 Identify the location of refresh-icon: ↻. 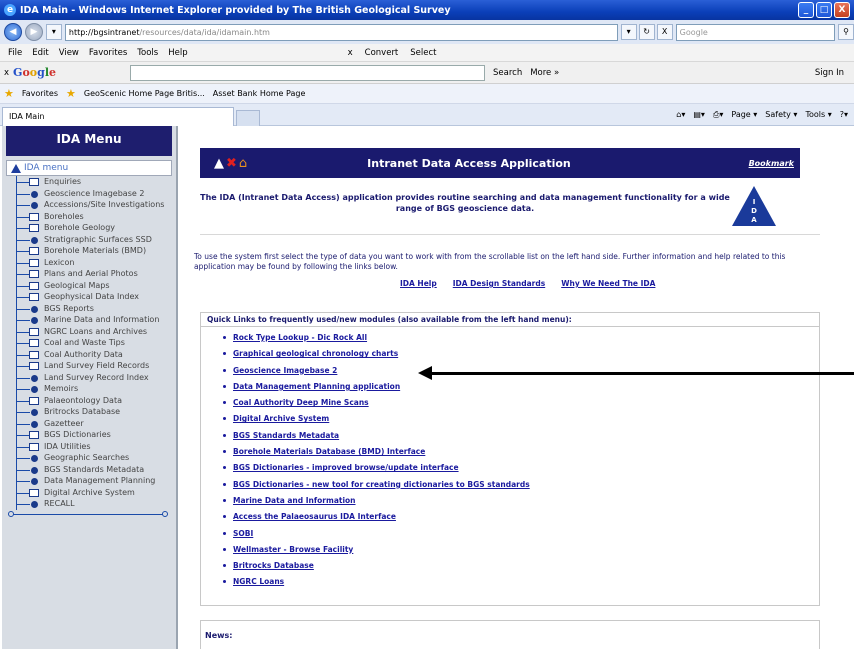
(646, 32).